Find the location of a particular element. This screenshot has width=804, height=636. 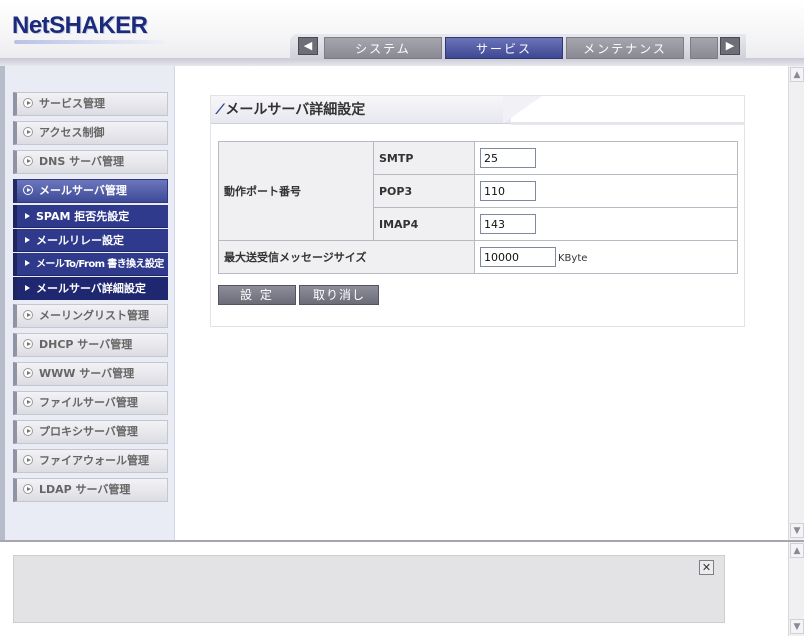

leaf-icon: ⁄ is located at coordinates (220, 110).